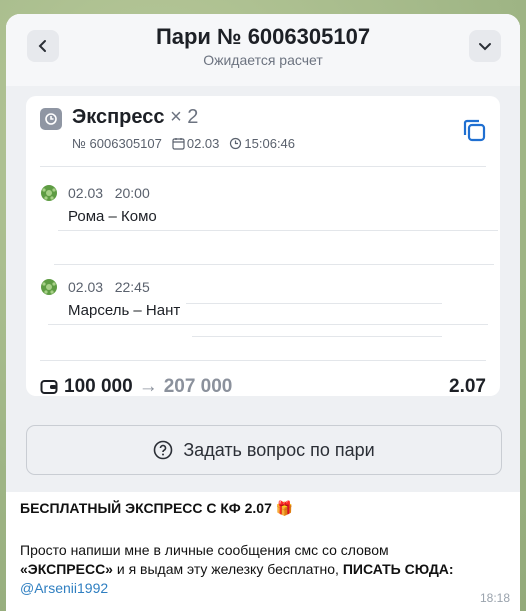  I want to click on event-datetime: 02.03 22:45, so click(109, 287).